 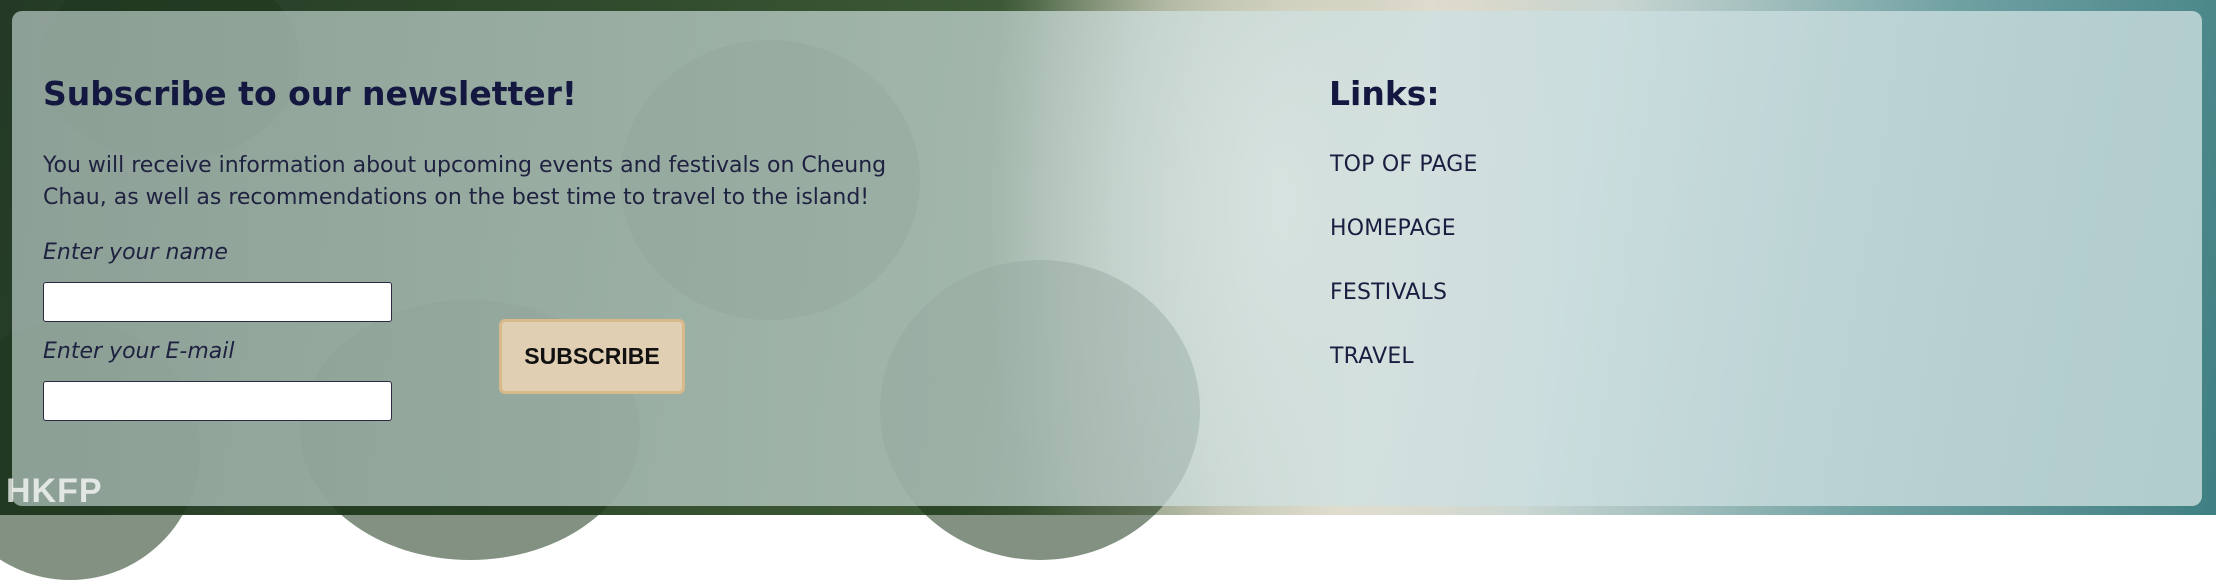 I want to click on link-homepage: HOMEPAGE, so click(x=1393, y=228).